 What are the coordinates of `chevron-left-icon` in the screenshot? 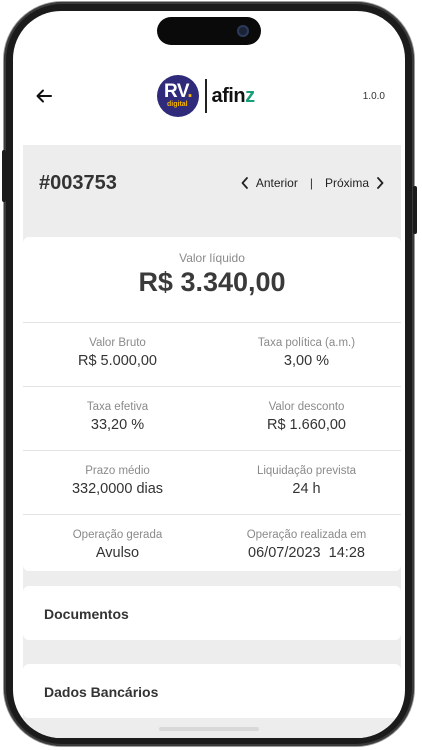 It's located at (244, 183).